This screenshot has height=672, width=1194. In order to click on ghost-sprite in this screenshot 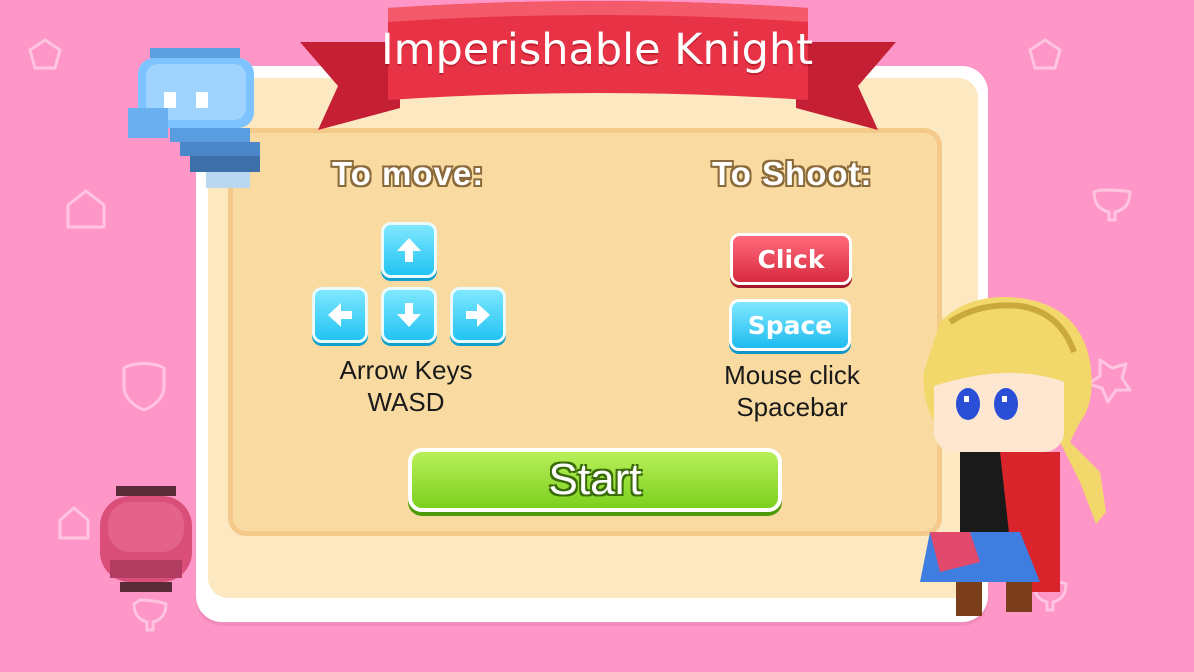, I will do `click(194, 118)`.